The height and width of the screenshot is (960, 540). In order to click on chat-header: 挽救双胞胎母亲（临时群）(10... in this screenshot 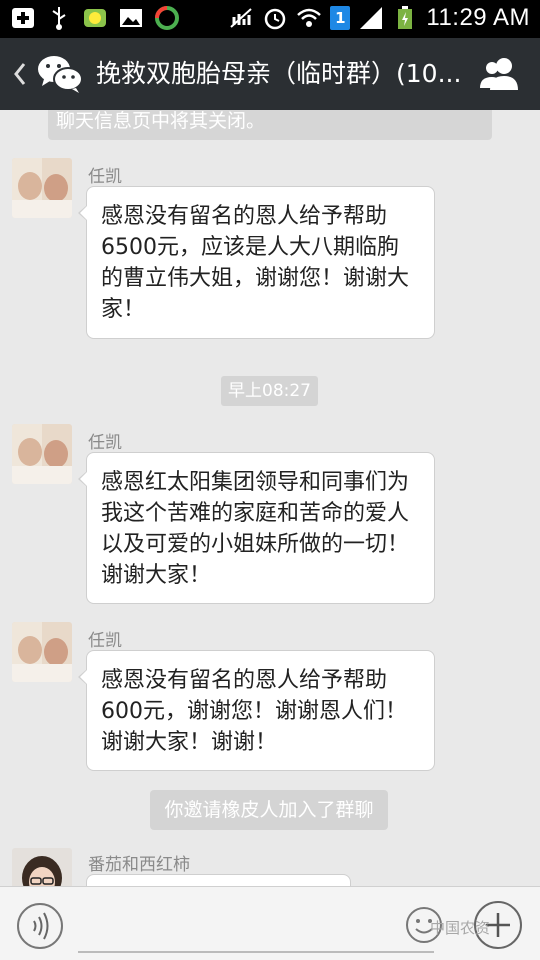, I will do `click(270, 74)`.